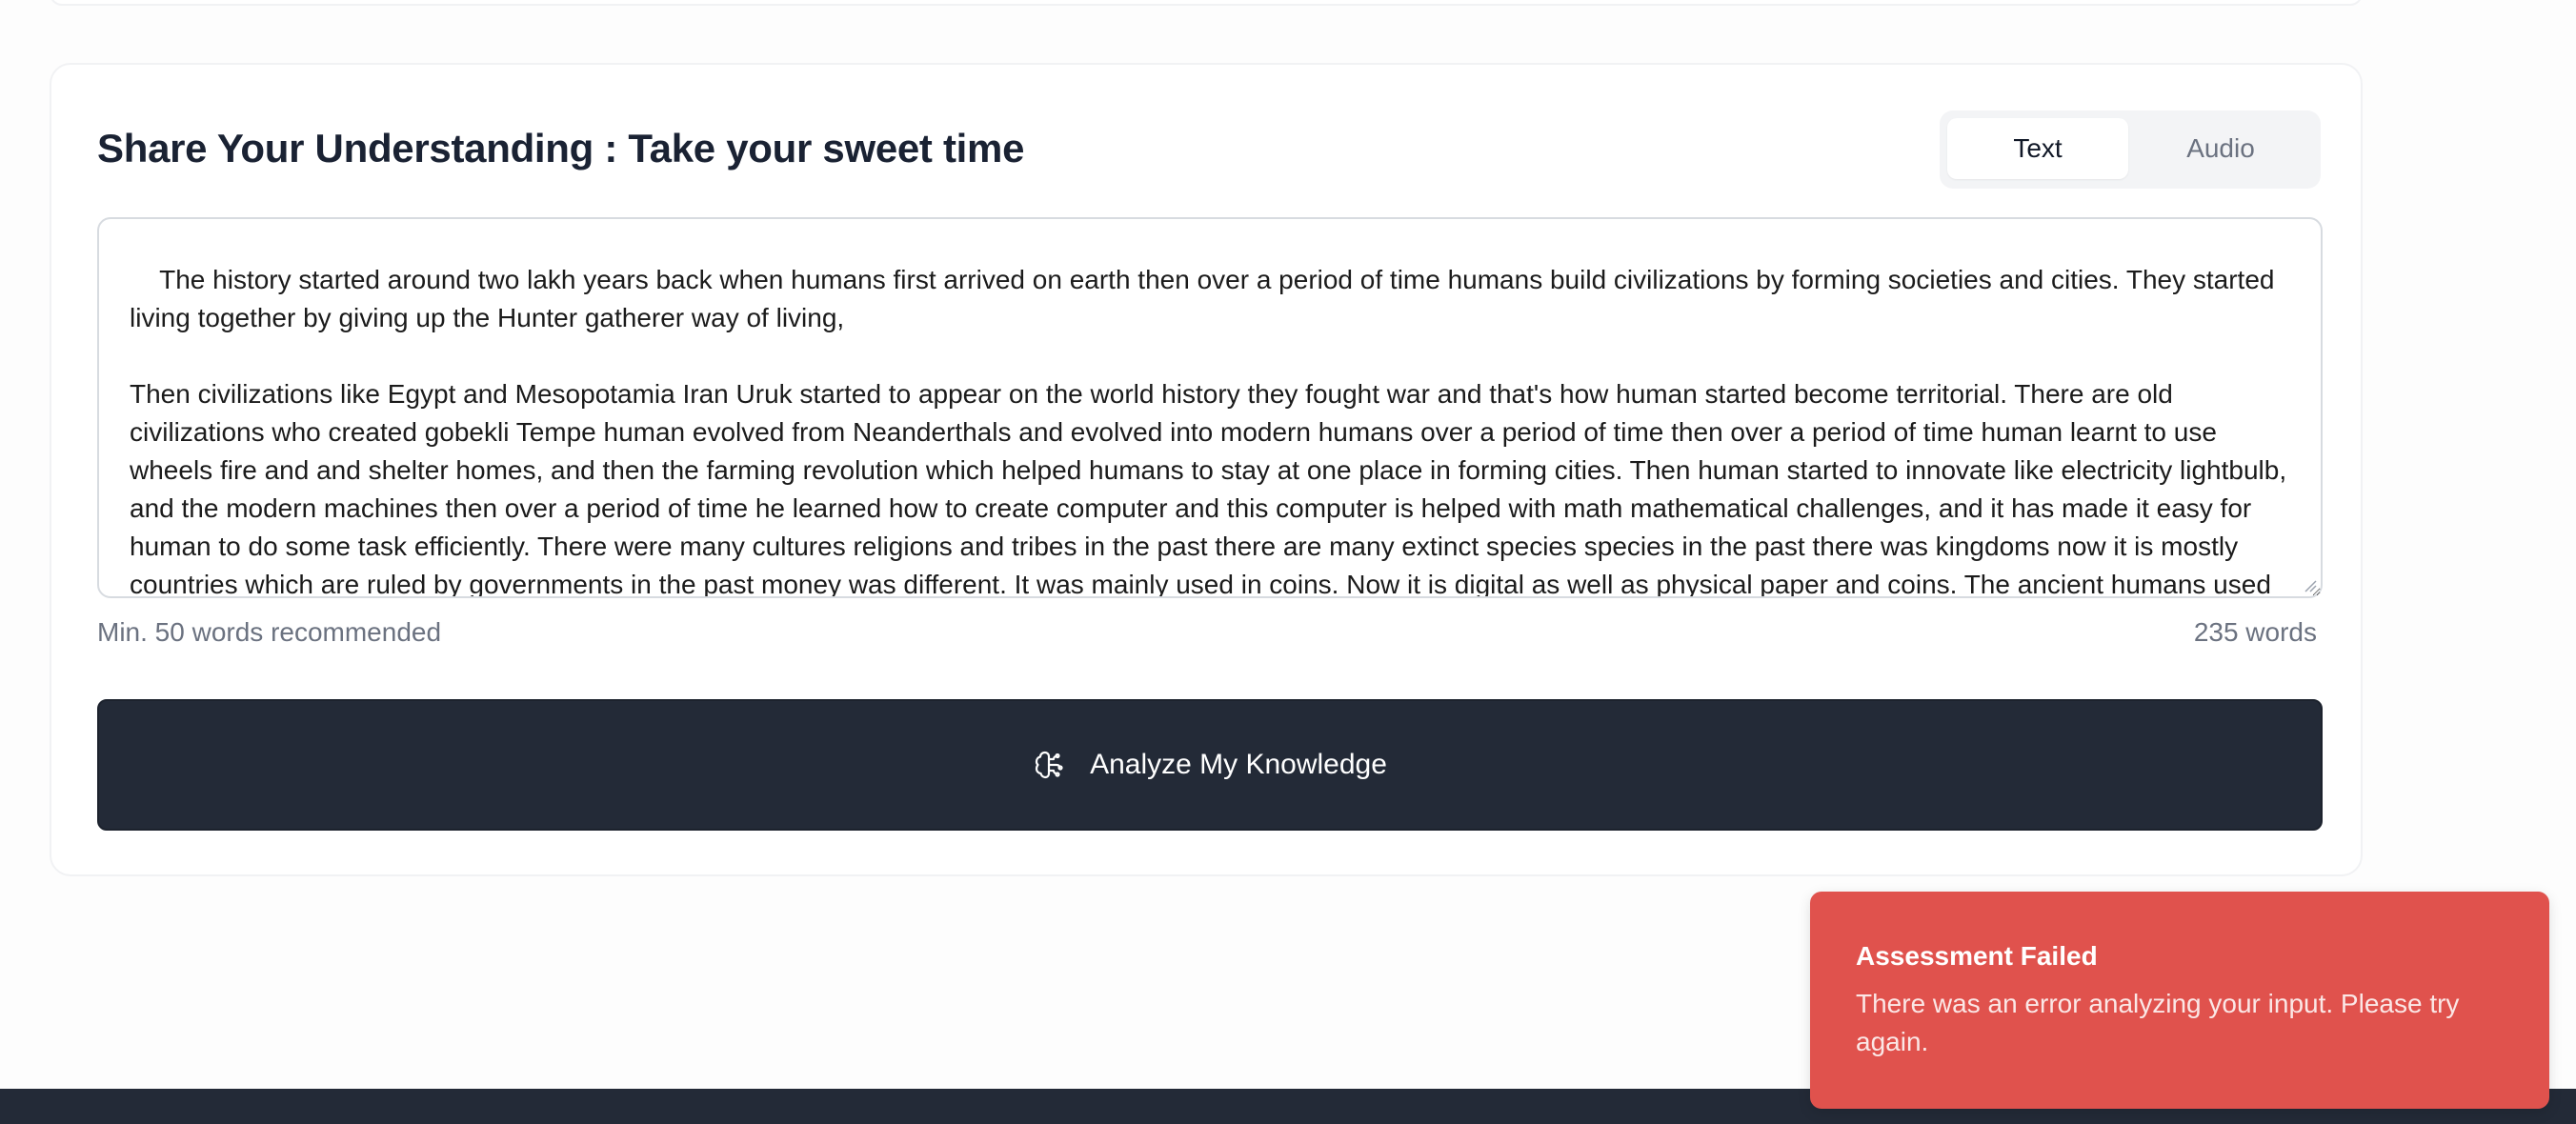 This screenshot has width=2576, height=1124. Describe the element at coordinates (2220, 148) in the screenshot. I see `tab-audio: Audio` at that location.